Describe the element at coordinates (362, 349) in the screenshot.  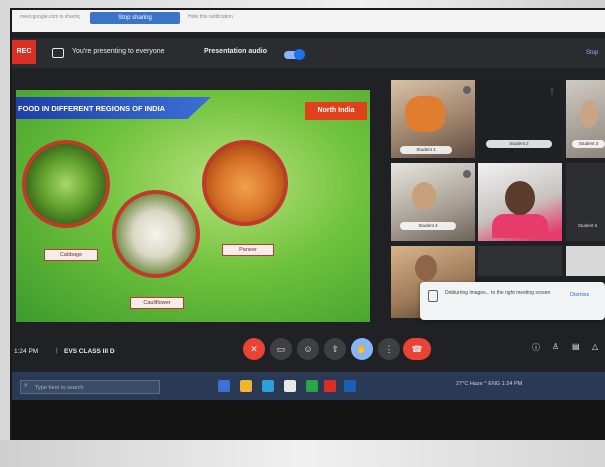
I see `raise-hand-icon: ✋` at that location.